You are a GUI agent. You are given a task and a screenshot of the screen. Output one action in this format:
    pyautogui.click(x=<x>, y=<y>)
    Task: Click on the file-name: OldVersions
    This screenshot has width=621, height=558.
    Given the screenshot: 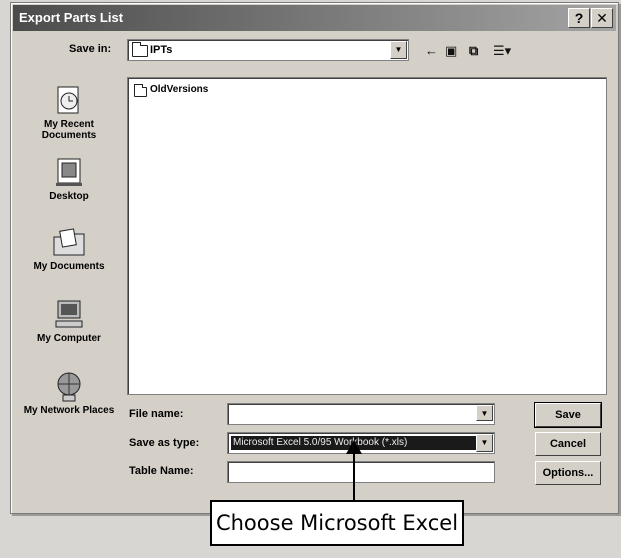 What is the action you would take?
    pyautogui.click(x=179, y=89)
    